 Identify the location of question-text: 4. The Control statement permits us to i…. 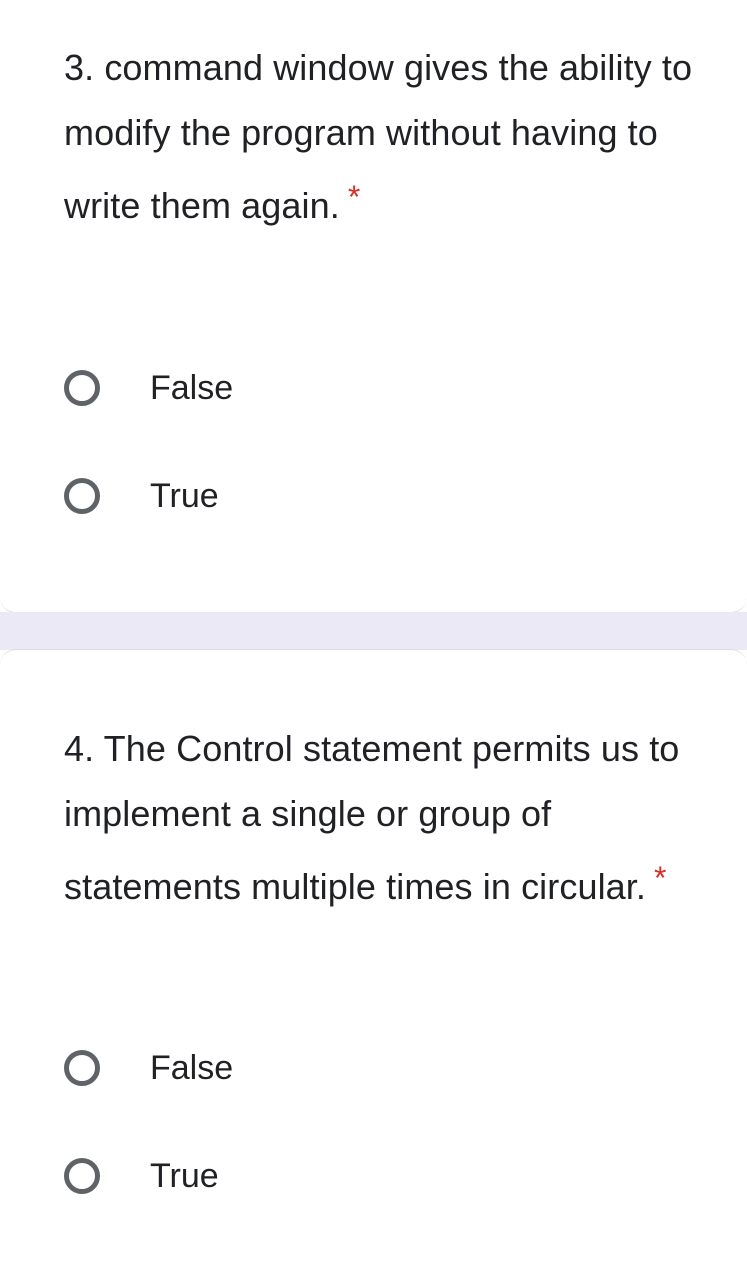
(372, 817).